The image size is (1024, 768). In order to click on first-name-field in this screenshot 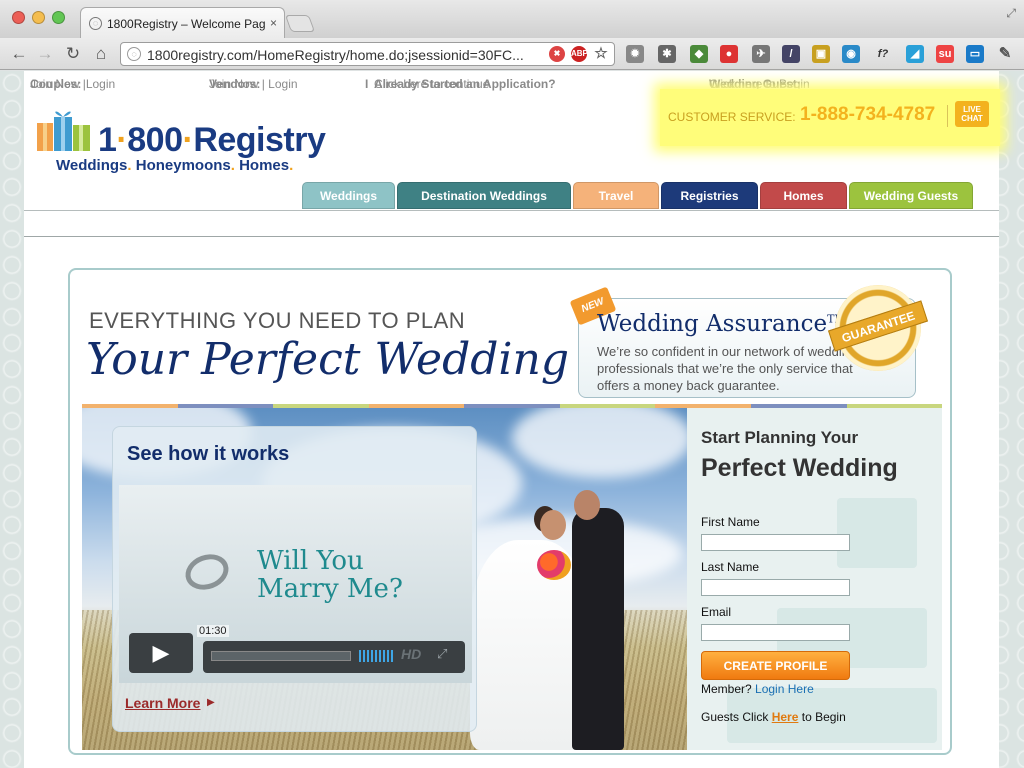, I will do `click(775, 542)`.